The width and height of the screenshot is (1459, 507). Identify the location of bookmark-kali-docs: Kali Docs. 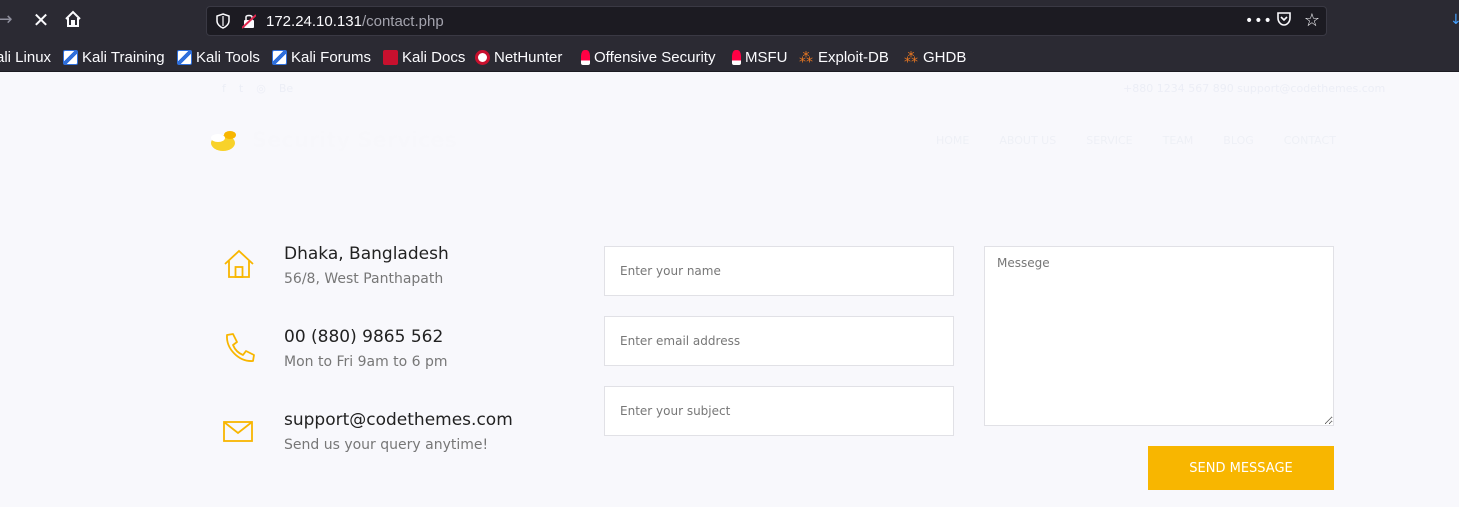
(424, 57).